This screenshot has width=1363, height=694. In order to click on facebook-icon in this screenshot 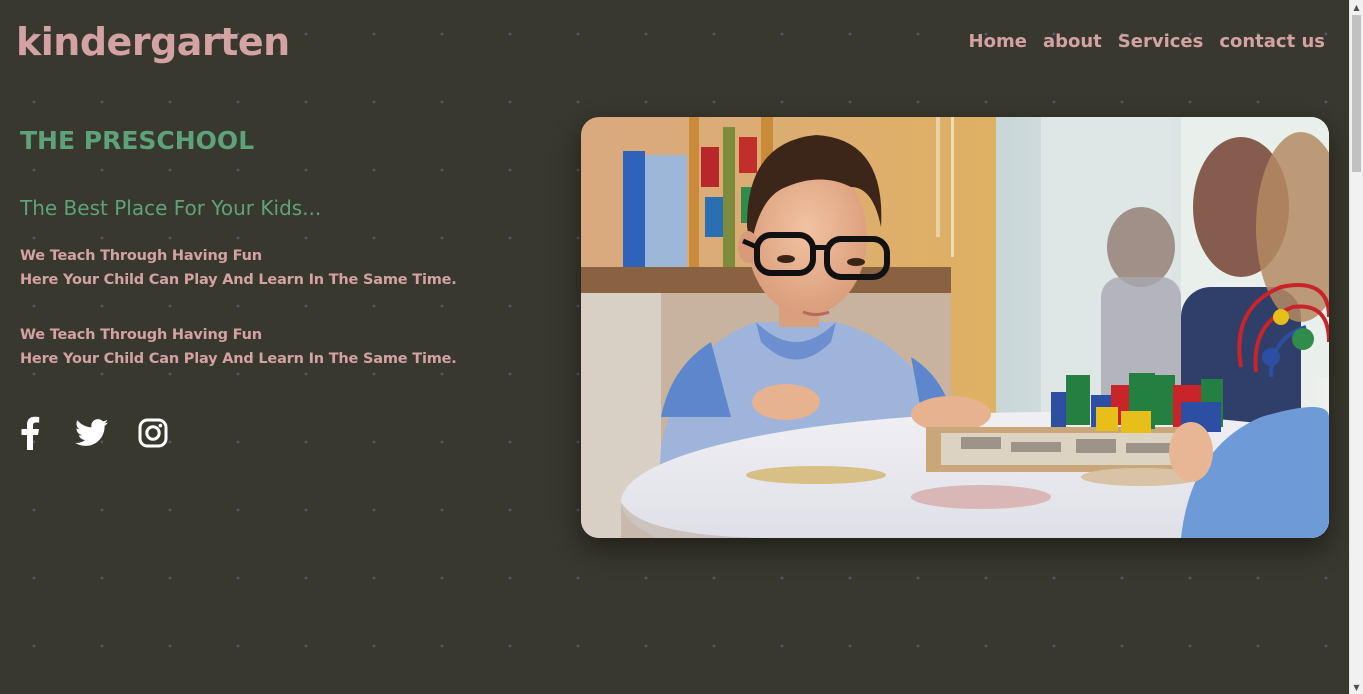, I will do `click(30, 433)`.